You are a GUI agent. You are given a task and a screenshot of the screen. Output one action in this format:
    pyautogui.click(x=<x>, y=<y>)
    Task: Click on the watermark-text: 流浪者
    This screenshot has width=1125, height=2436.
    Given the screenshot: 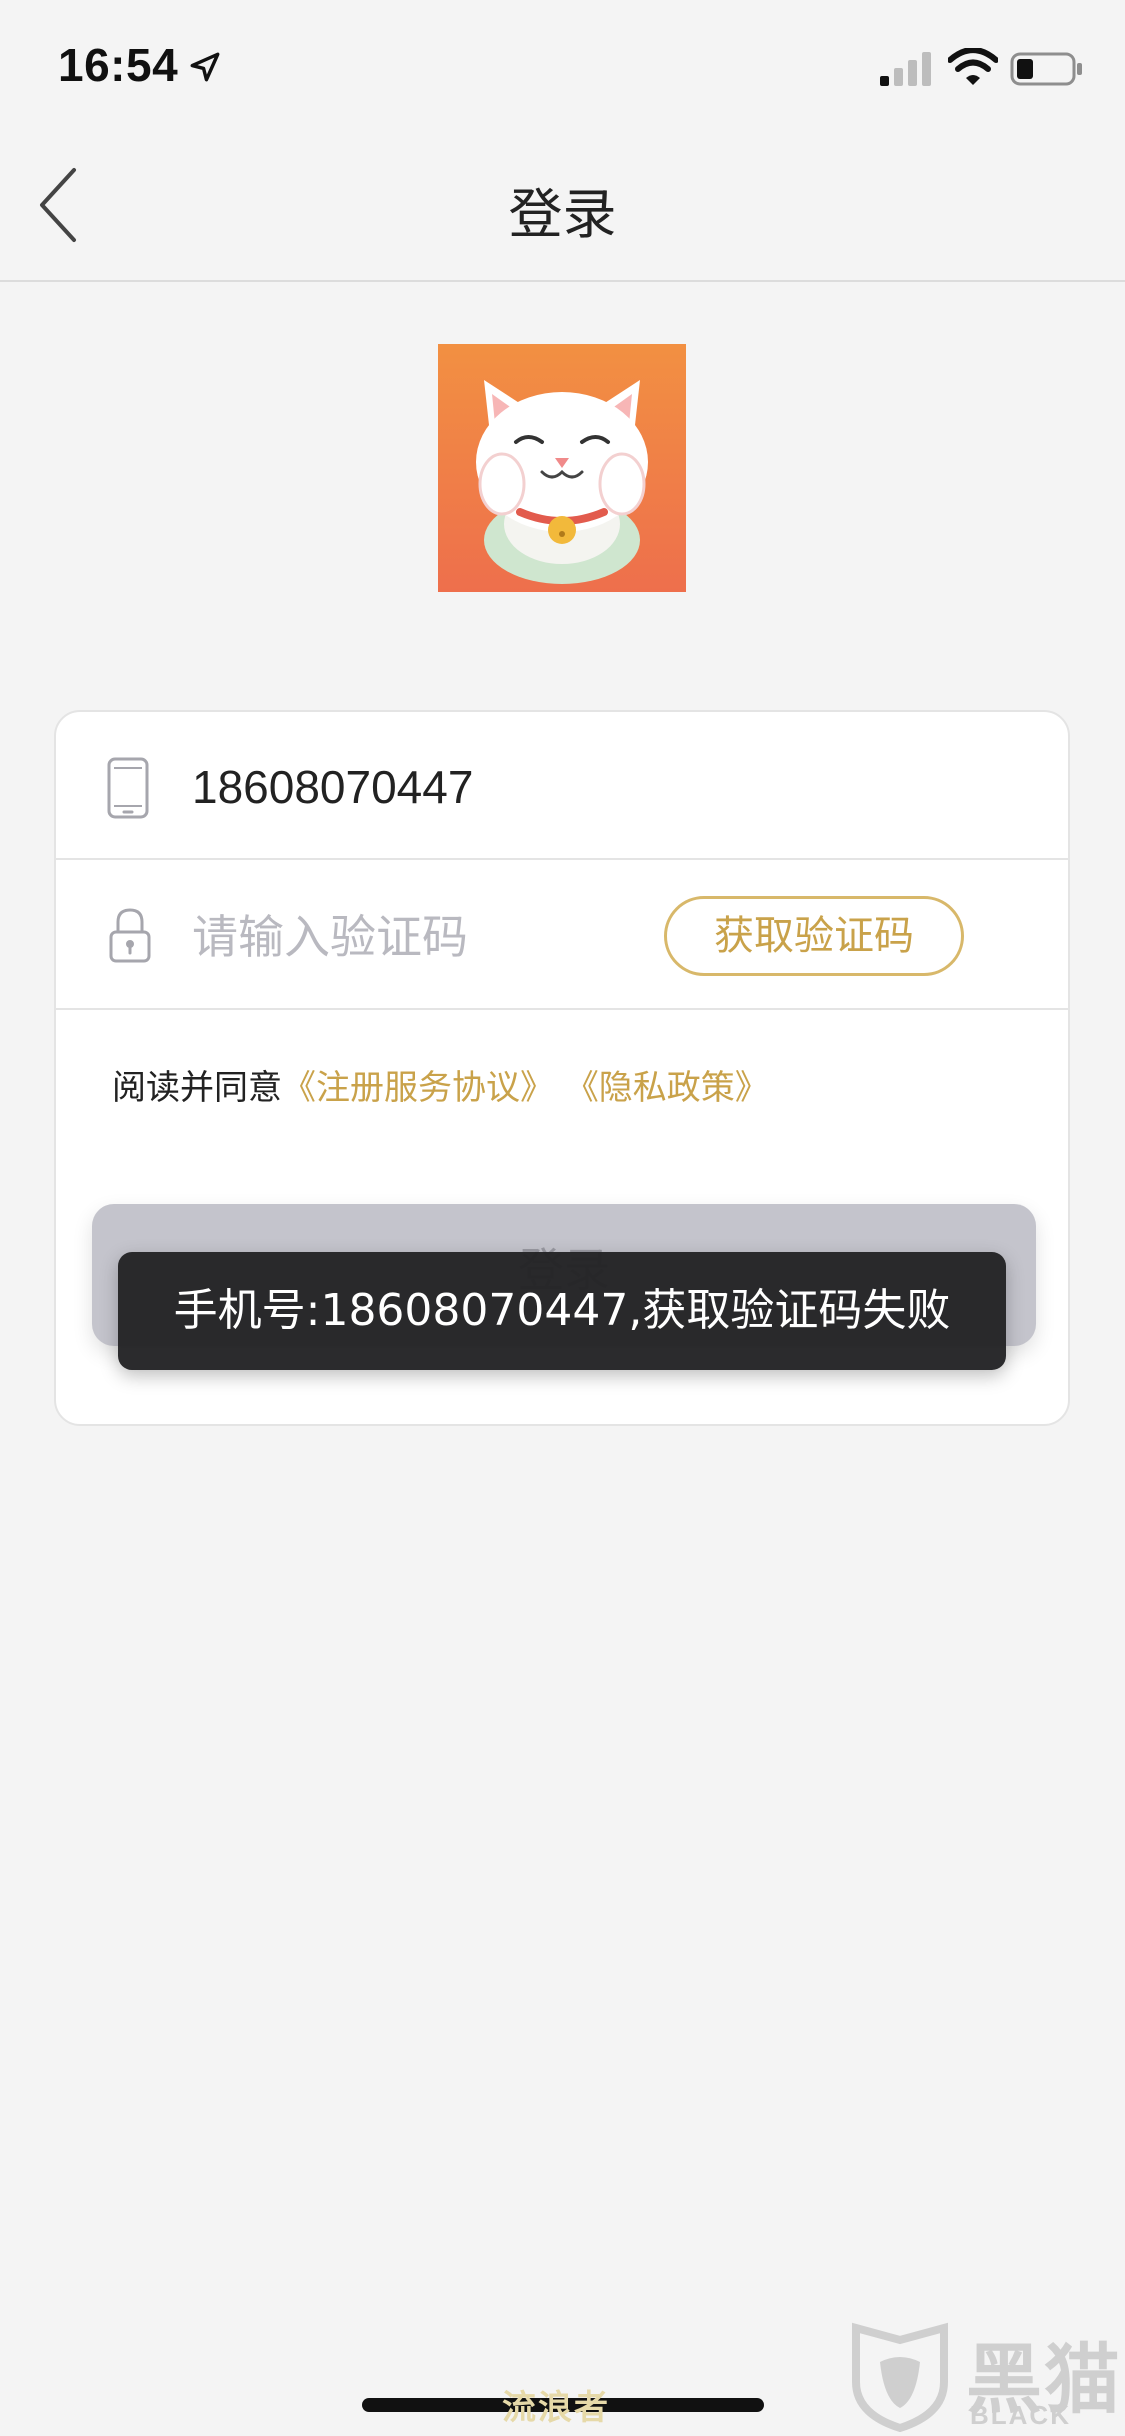 What is the action you would take?
    pyautogui.click(x=556, y=2408)
    